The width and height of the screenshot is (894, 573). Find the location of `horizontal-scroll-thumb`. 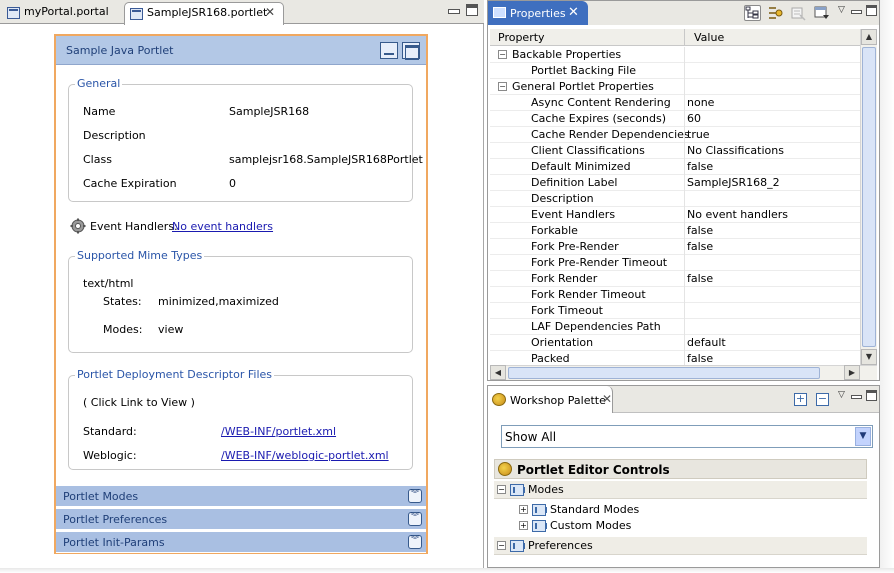

horizontal-scroll-thumb is located at coordinates (664, 373).